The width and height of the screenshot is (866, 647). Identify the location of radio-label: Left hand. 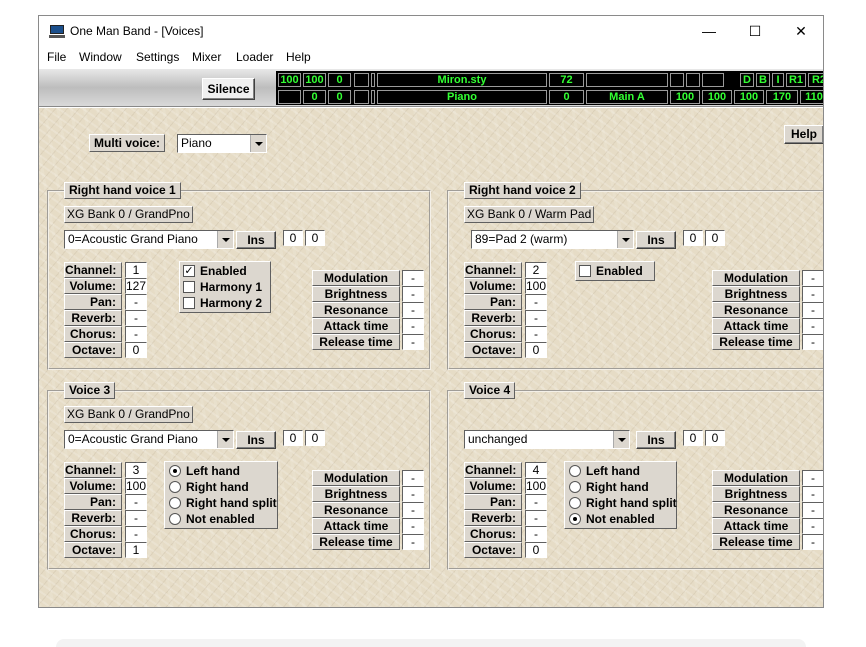
(613, 471).